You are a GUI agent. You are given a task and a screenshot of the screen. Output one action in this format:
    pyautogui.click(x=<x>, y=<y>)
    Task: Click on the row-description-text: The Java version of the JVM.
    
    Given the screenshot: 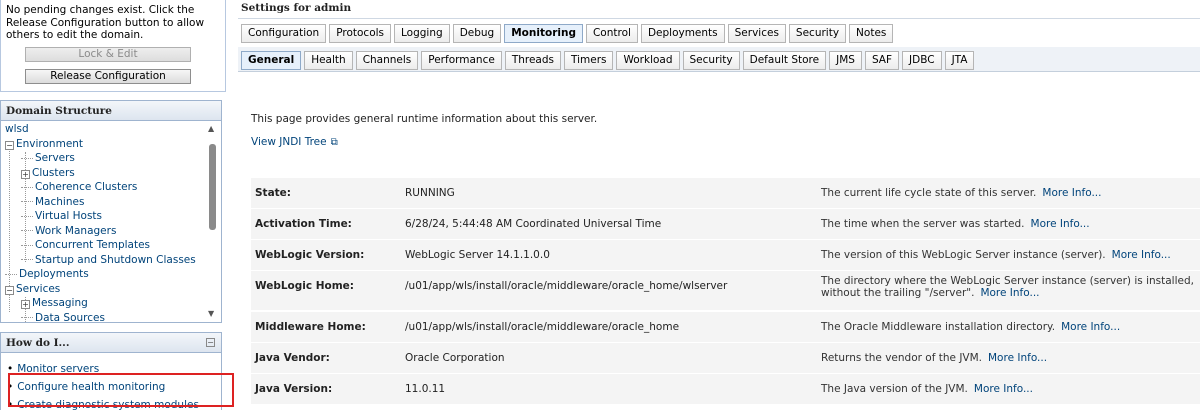 What is the action you would take?
    pyautogui.click(x=894, y=389)
    